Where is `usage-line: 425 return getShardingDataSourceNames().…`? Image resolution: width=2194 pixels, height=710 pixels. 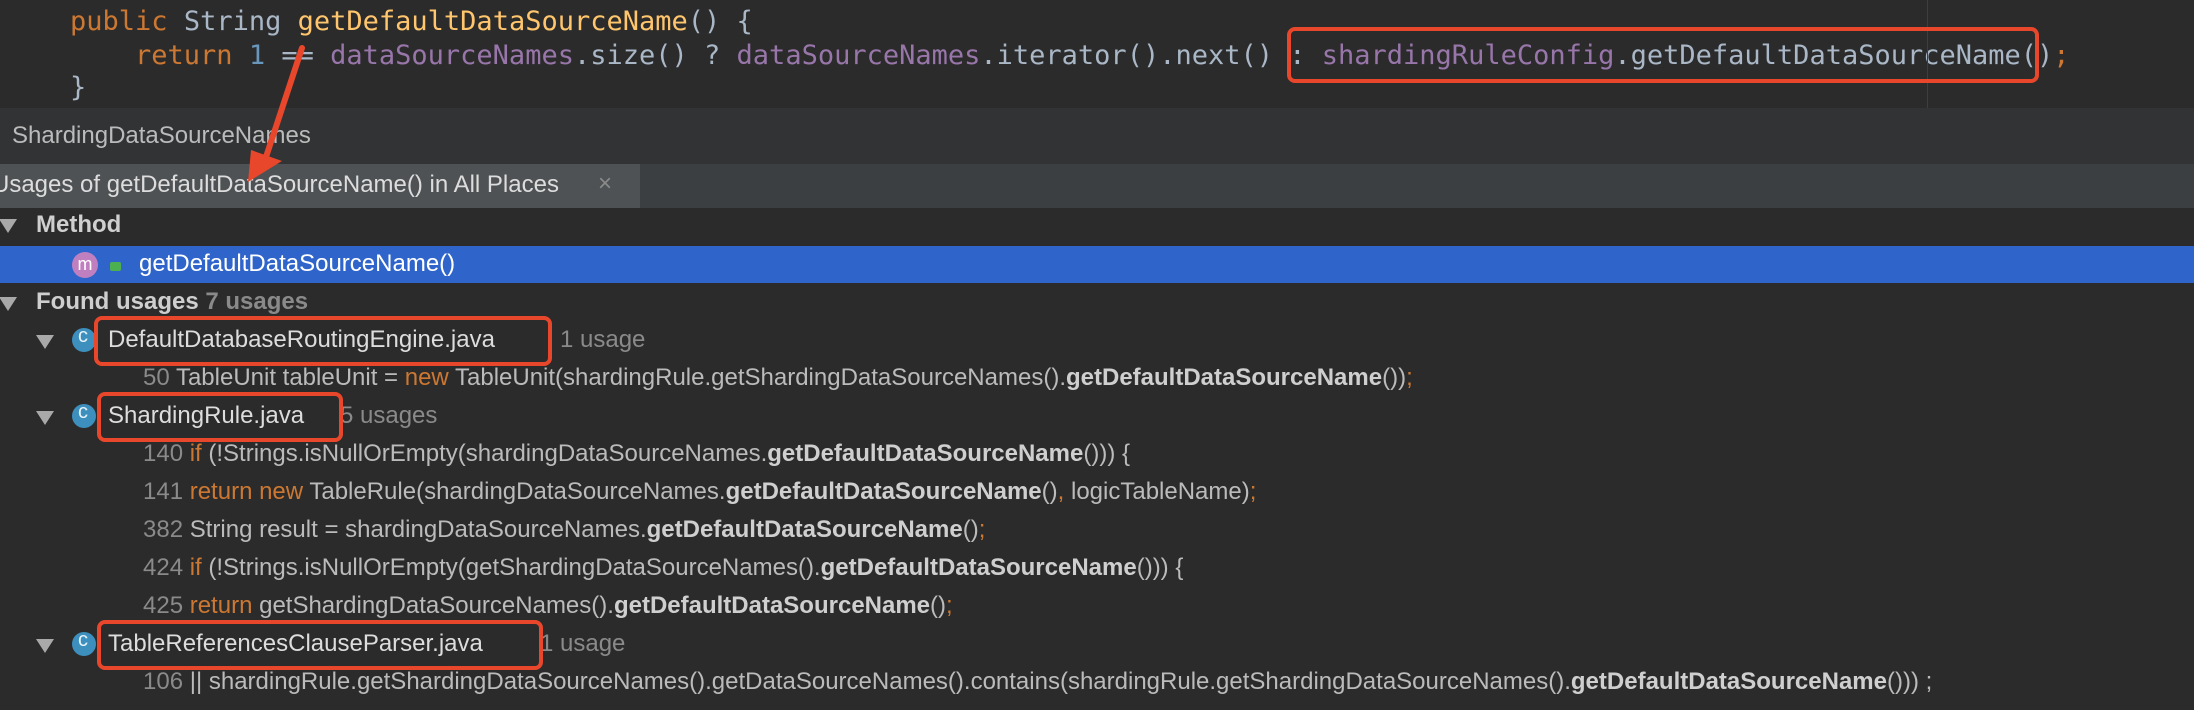 usage-line: 425 return getShardingDataSourceNames().… is located at coordinates (548, 606).